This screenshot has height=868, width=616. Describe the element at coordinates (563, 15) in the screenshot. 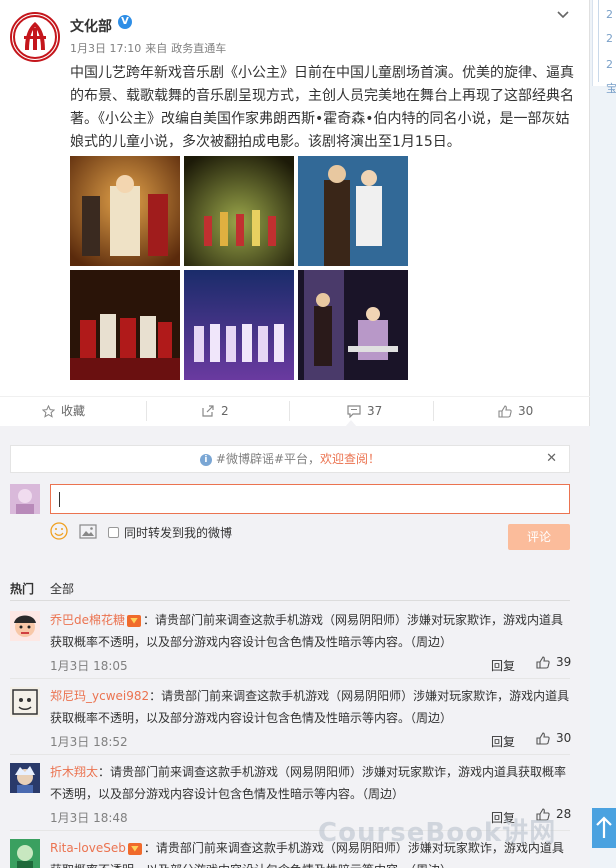

I see `chevron-down-icon` at that location.